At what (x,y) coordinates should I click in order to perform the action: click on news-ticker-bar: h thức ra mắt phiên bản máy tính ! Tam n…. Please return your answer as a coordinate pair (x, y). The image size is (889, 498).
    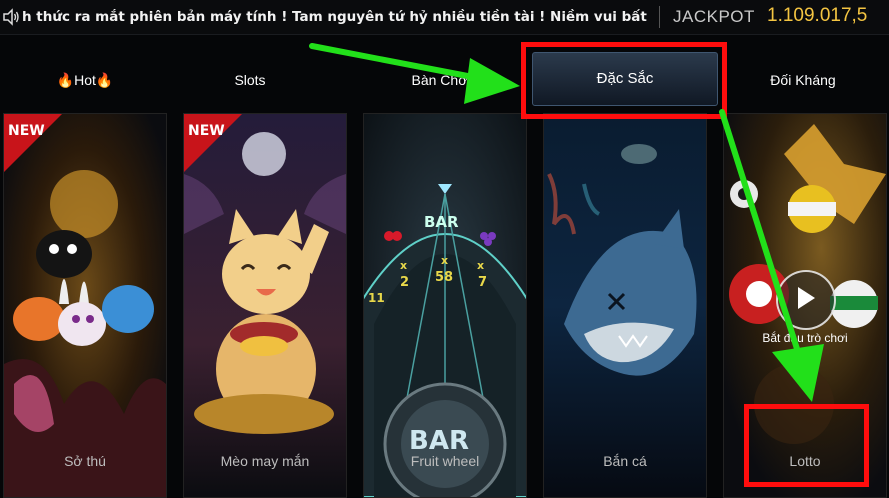
    Looking at the image, I should click on (444, 17).